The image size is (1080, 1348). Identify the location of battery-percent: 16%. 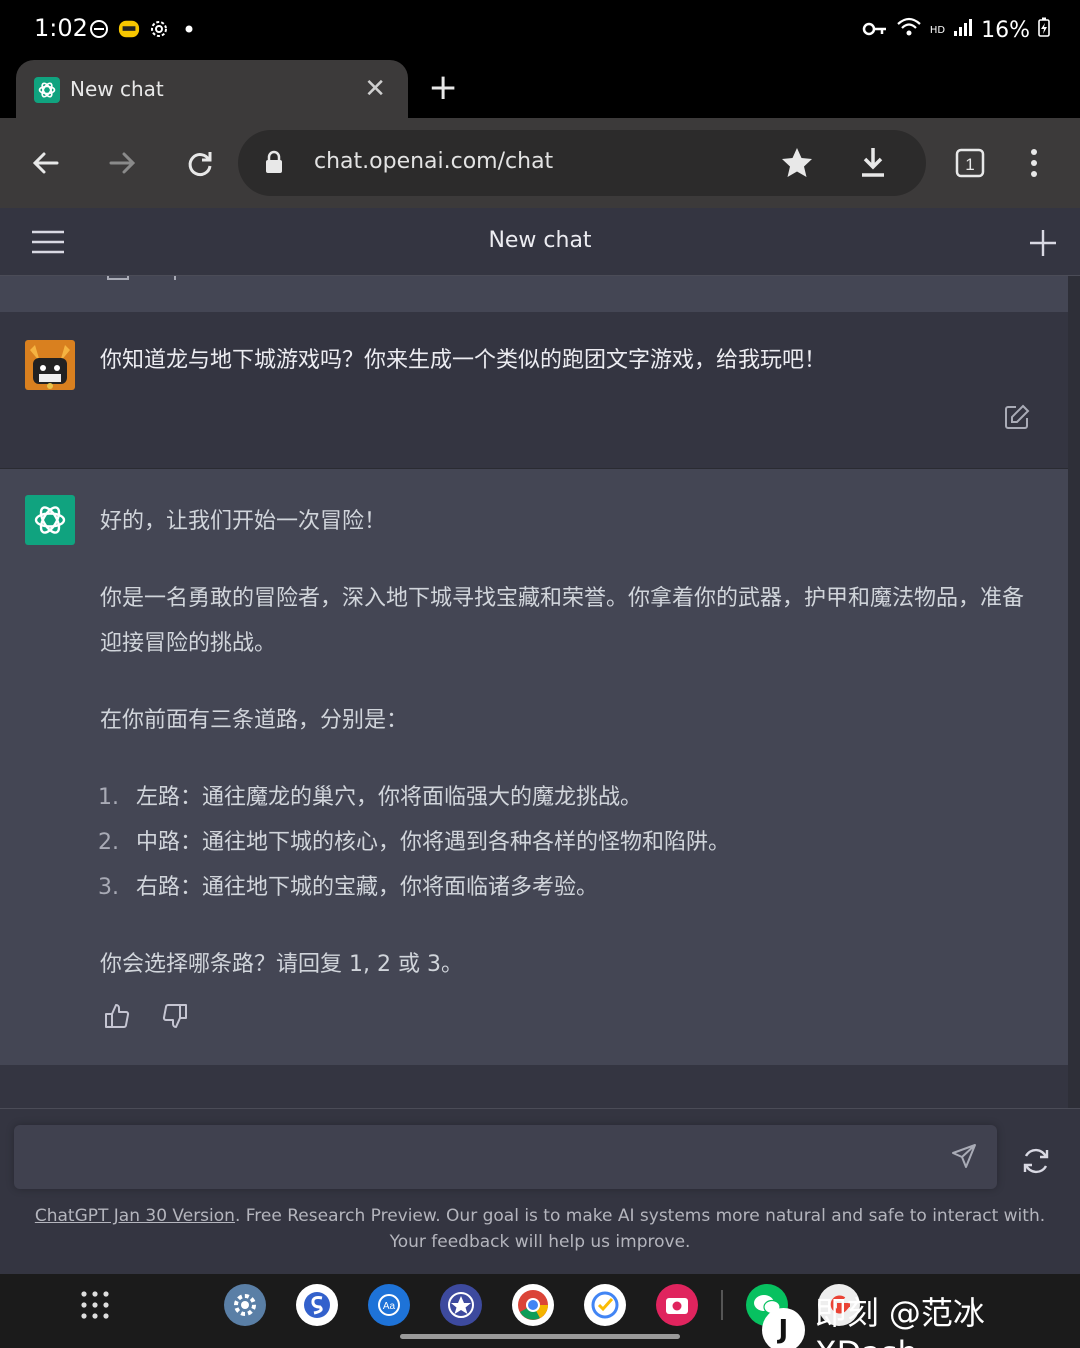
(1005, 30).